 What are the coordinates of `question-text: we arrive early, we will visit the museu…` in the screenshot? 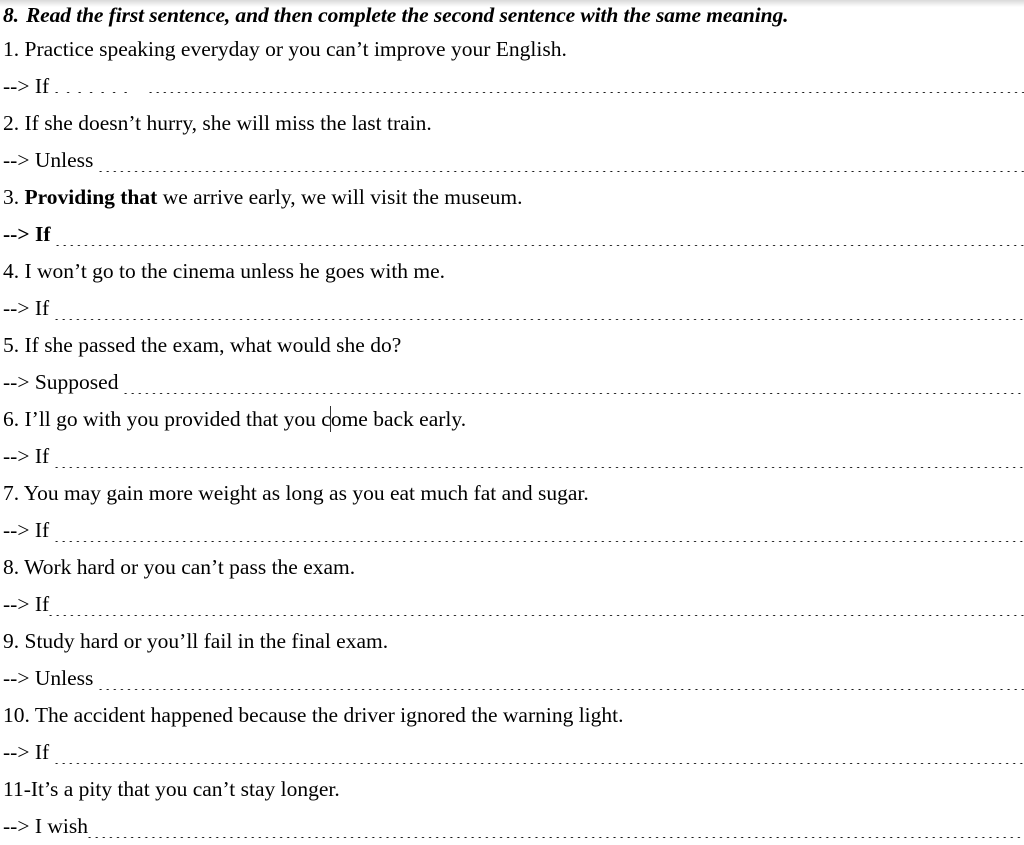 It's located at (340, 197).